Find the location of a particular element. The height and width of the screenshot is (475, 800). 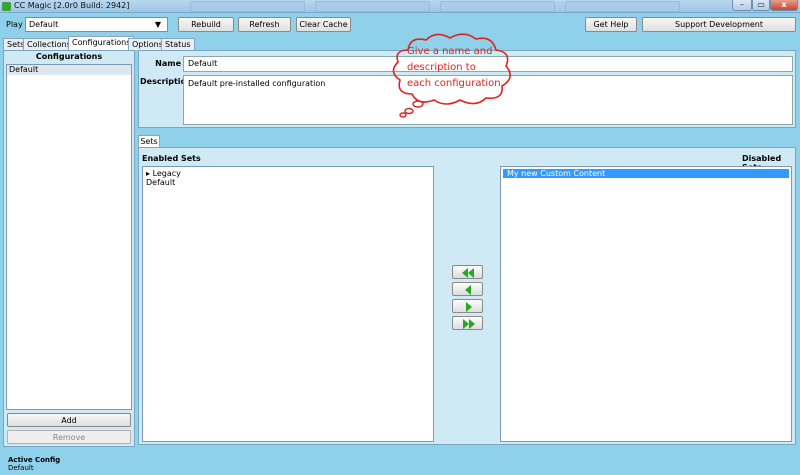

move-left-button is located at coordinates (467, 289).